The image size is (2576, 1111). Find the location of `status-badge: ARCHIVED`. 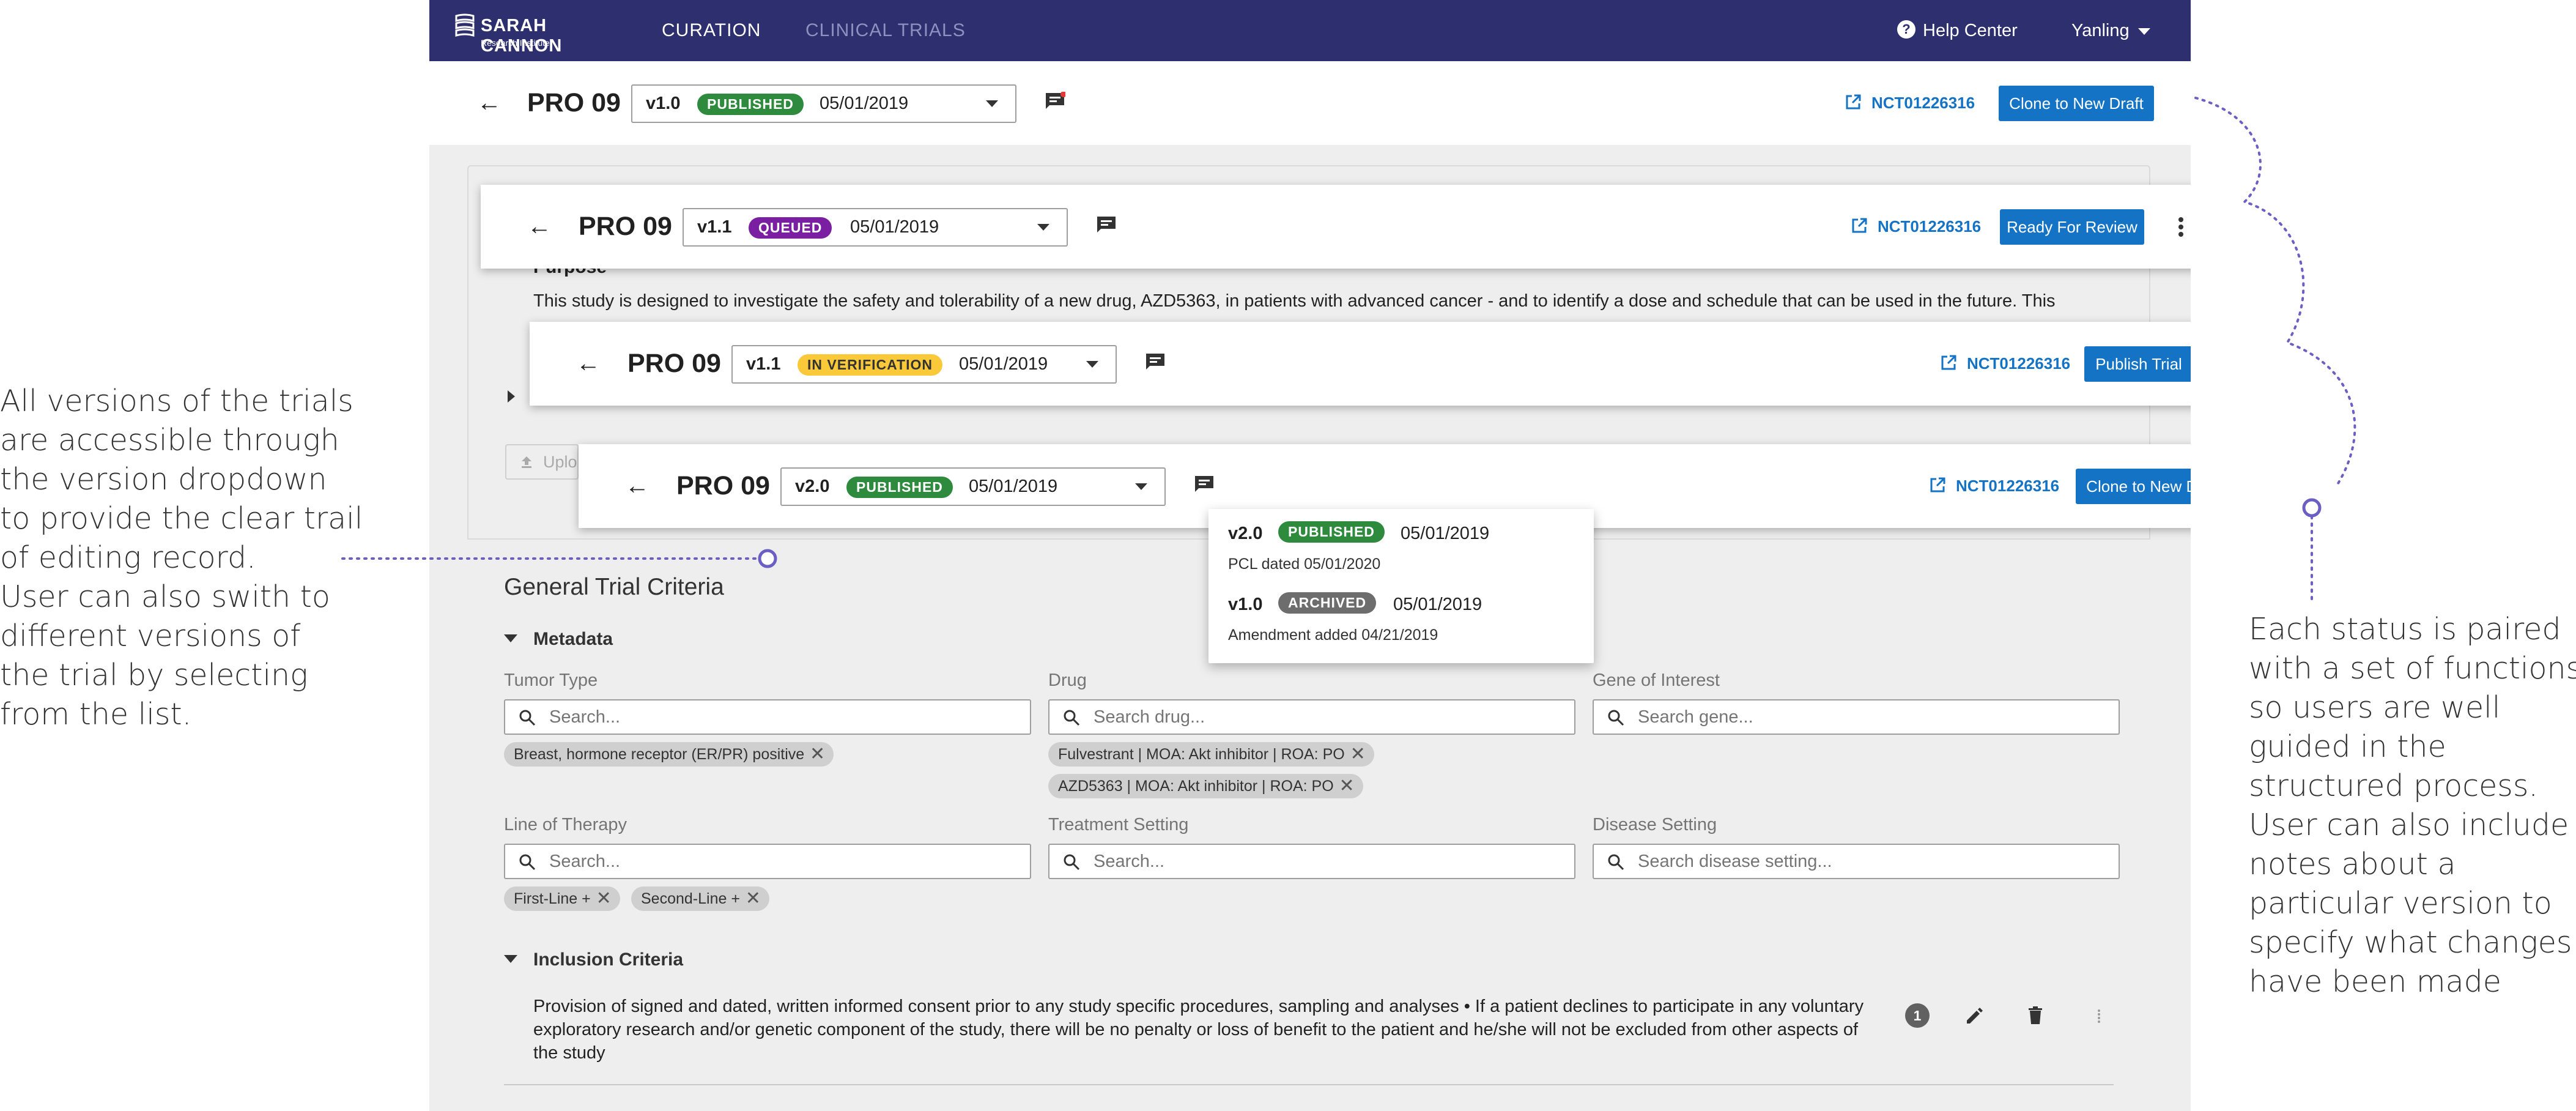

status-badge: ARCHIVED is located at coordinates (1327, 603).